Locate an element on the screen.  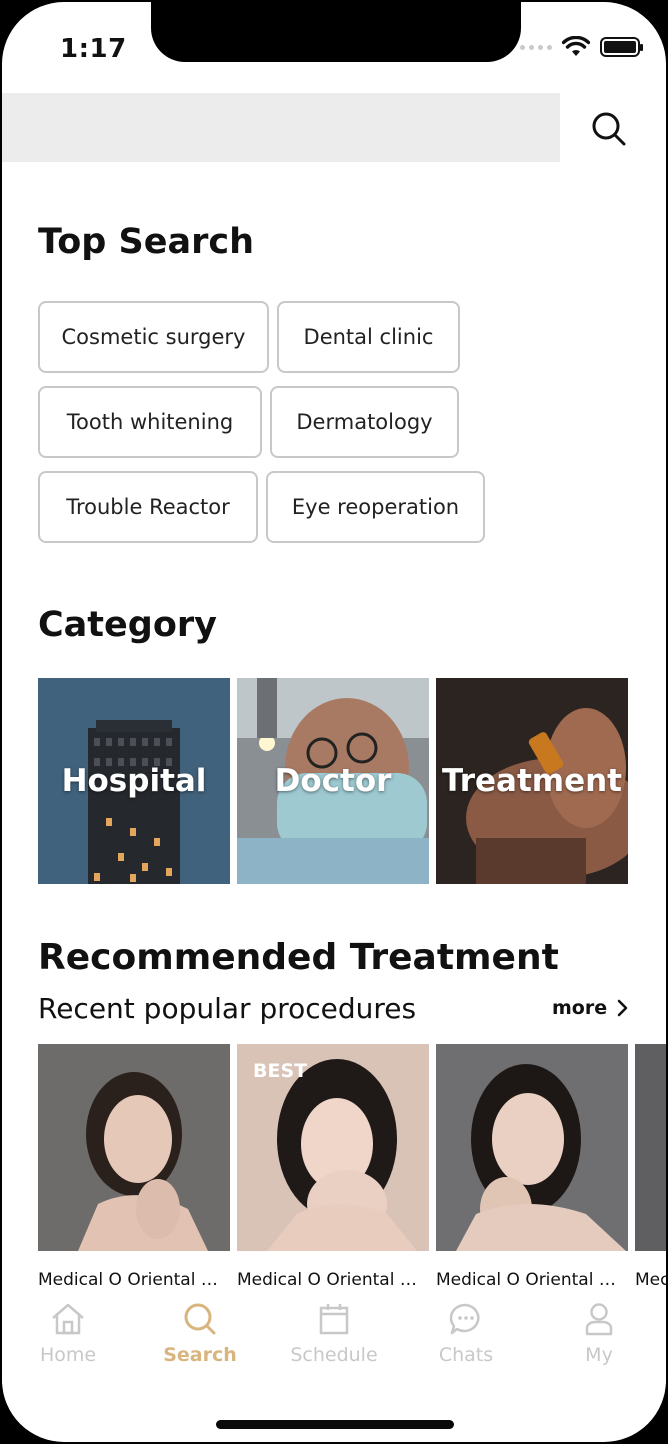
category-label-hospital: Hospital is located at coordinates (134, 781).